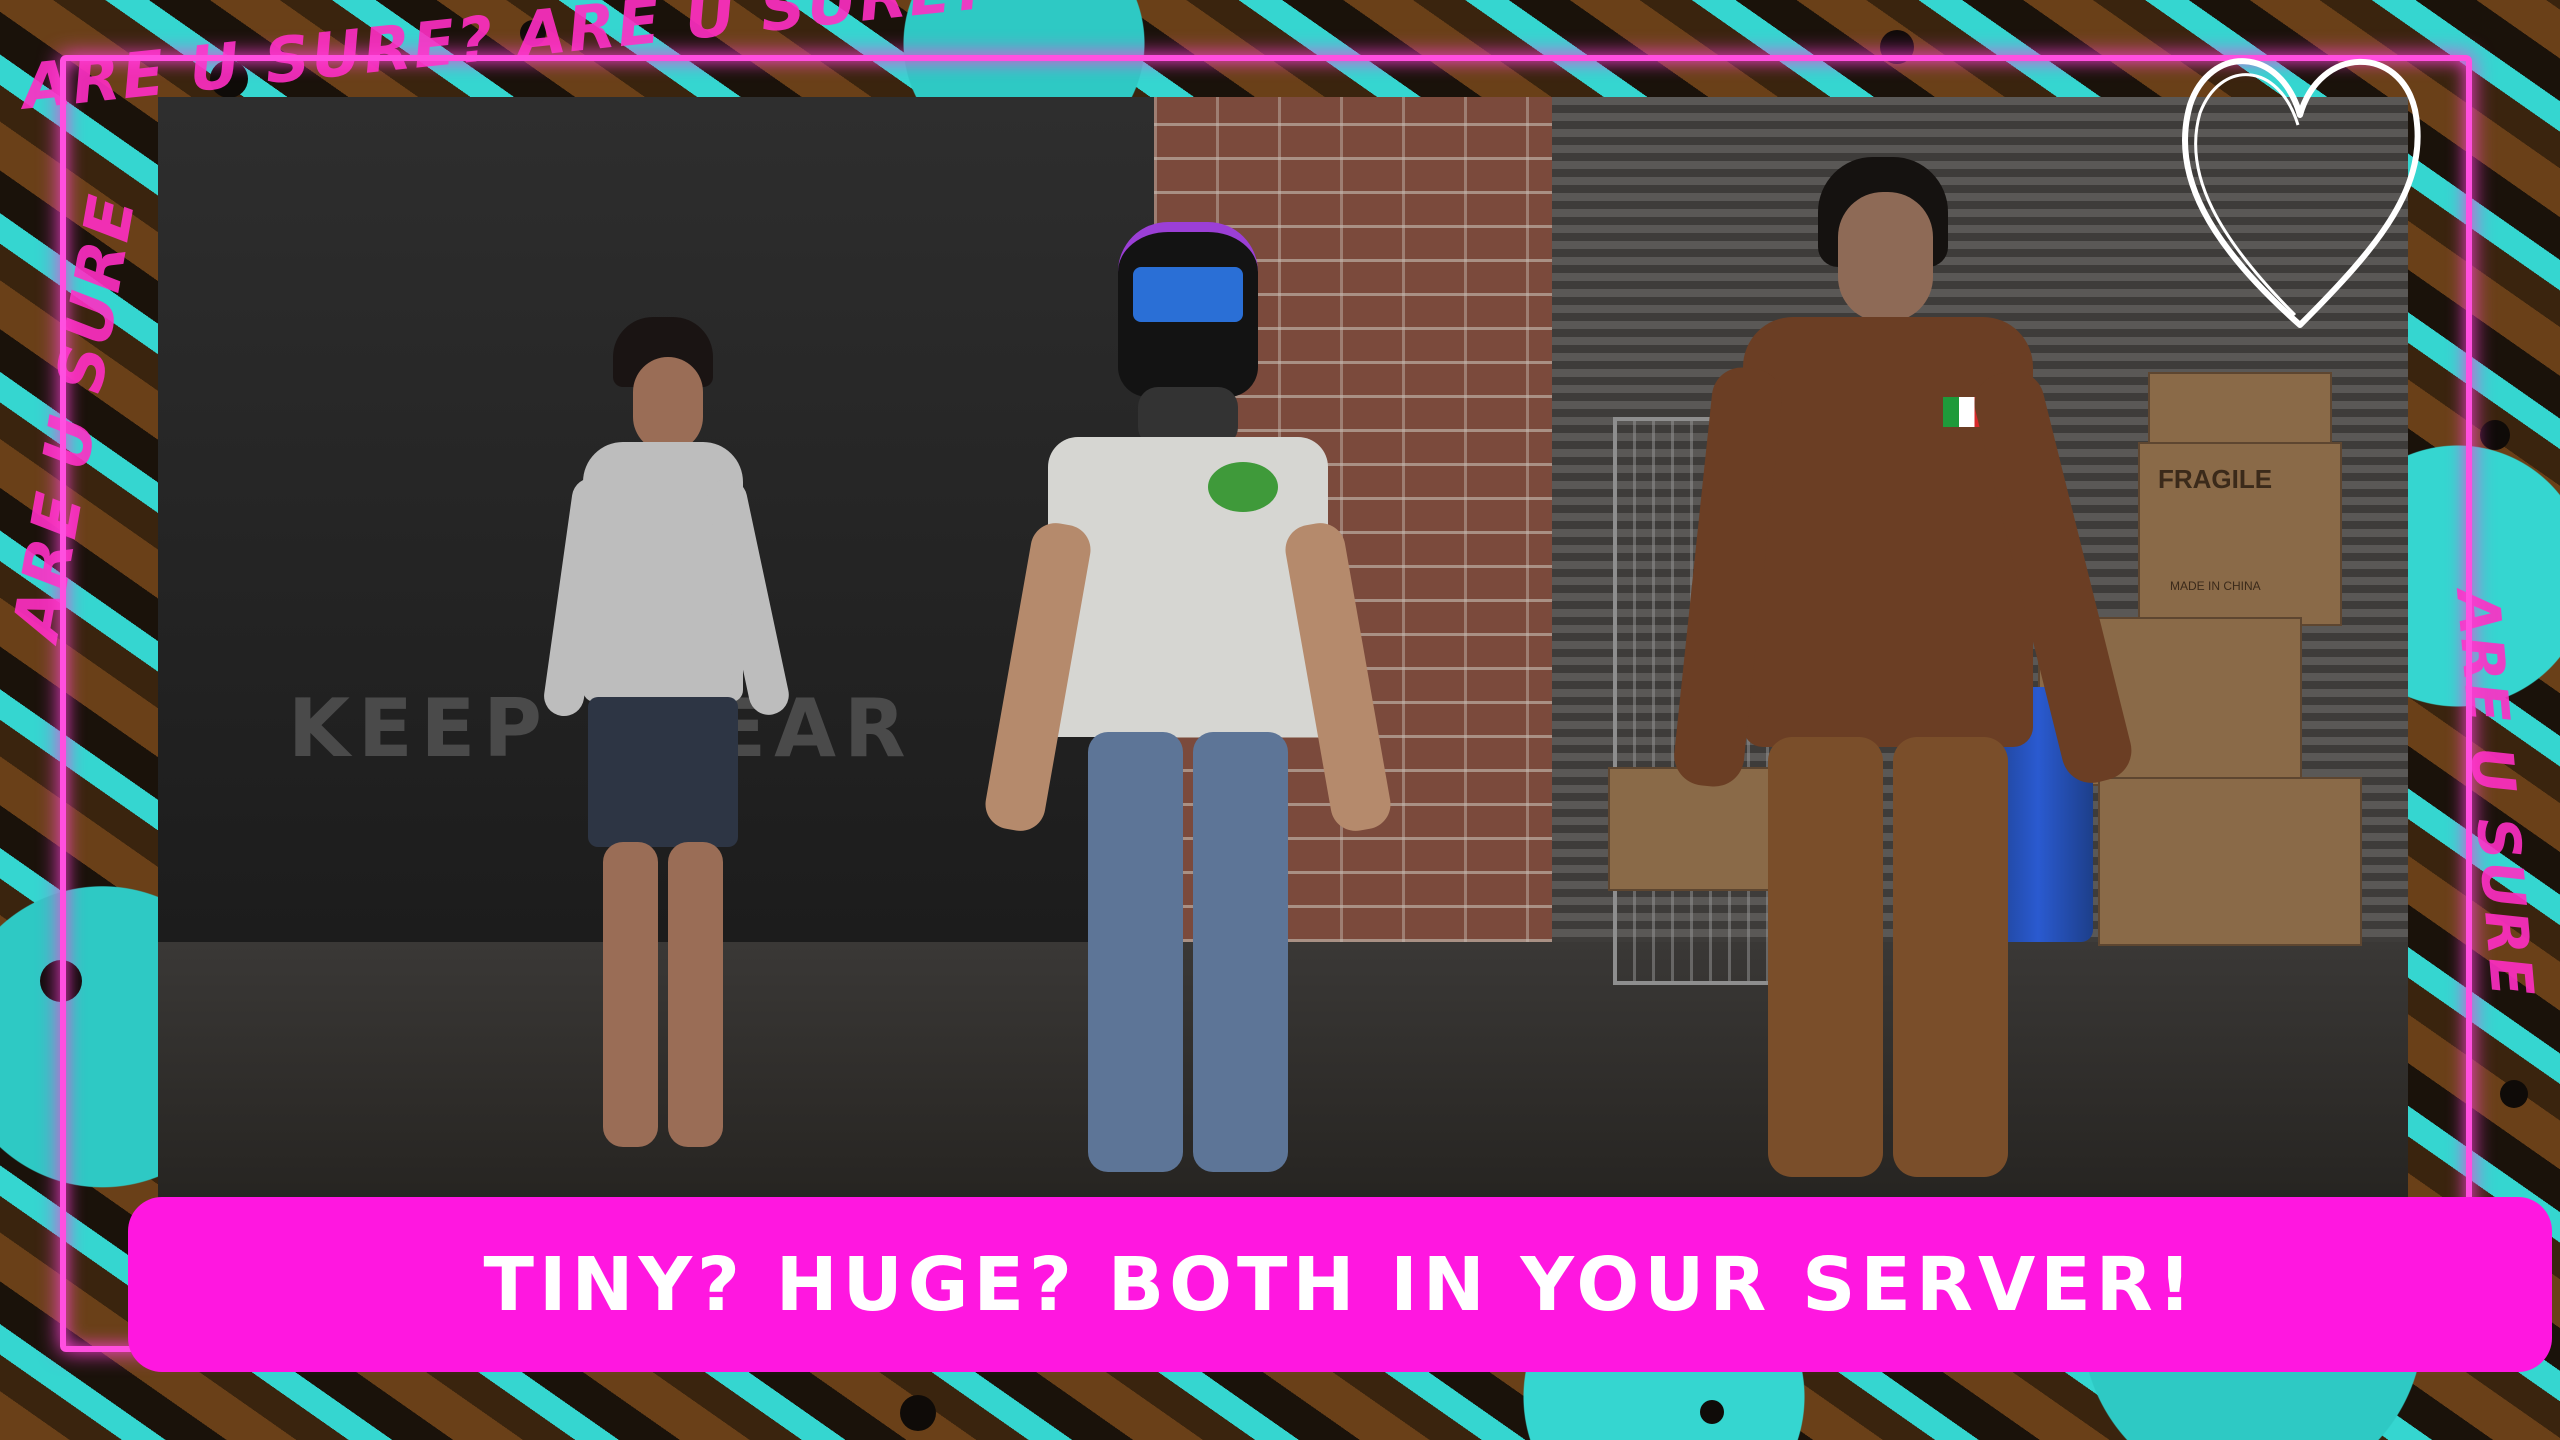 The width and height of the screenshot is (2560, 1440). What do you see at coordinates (2301, 193) in the screenshot?
I see `heart-doodle-icon` at bounding box center [2301, 193].